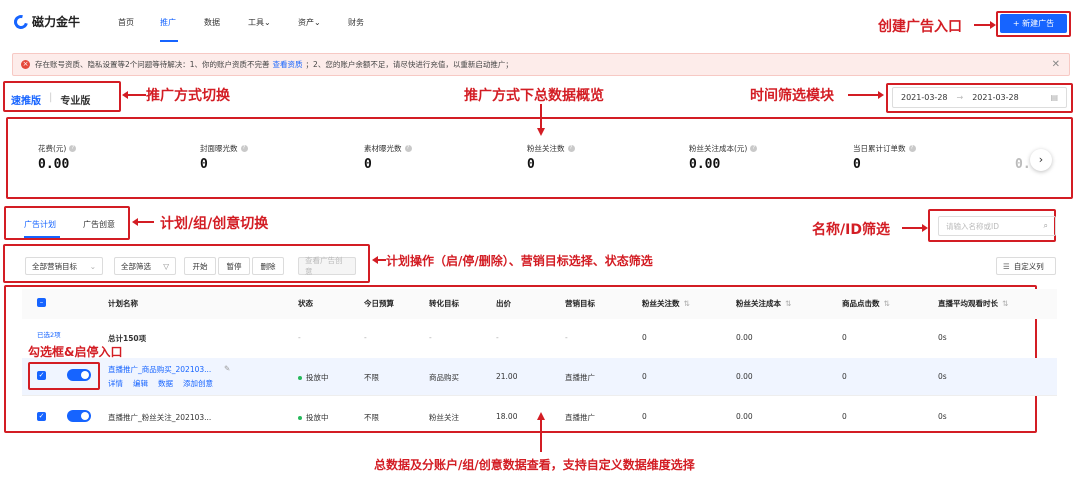 The image size is (1080, 481). What do you see at coordinates (763, 303) in the screenshot?
I see `col-fans-cost: 粉丝关注成本 ⇅` at bounding box center [763, 303].